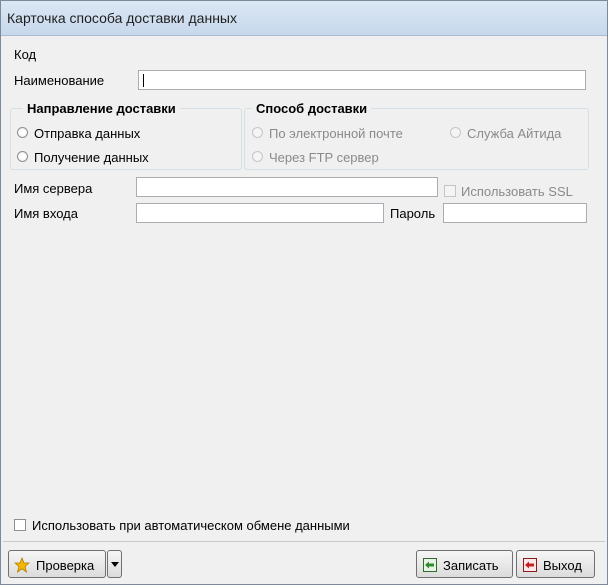 The width and height of the screenshot is (608, 585). What do you see at coordinates (46, 213) in the screenshot?
I see `login-label: Имя входа` at bounding box center [46, 213].